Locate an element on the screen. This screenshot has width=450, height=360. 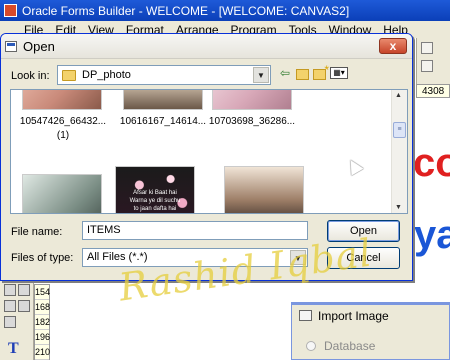
scroll-up-icon: ▲ is located at coordinates (398, 95).